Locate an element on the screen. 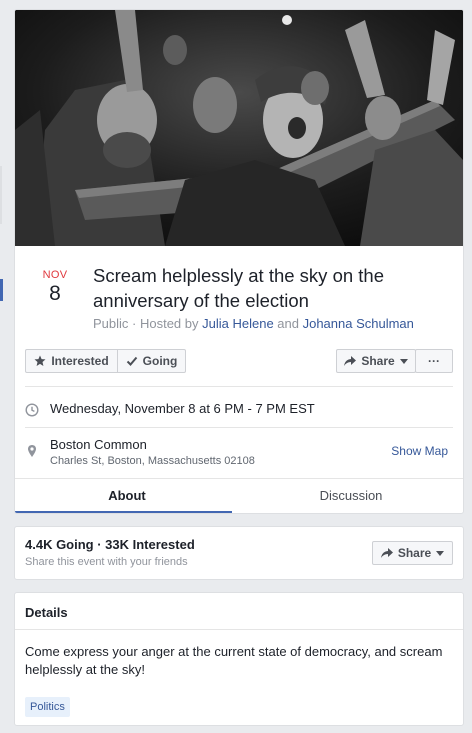 Image resolution: width=472 pixels, height=733 pixels. tab-discussion: Discussion is located at coordinates (351, 496).